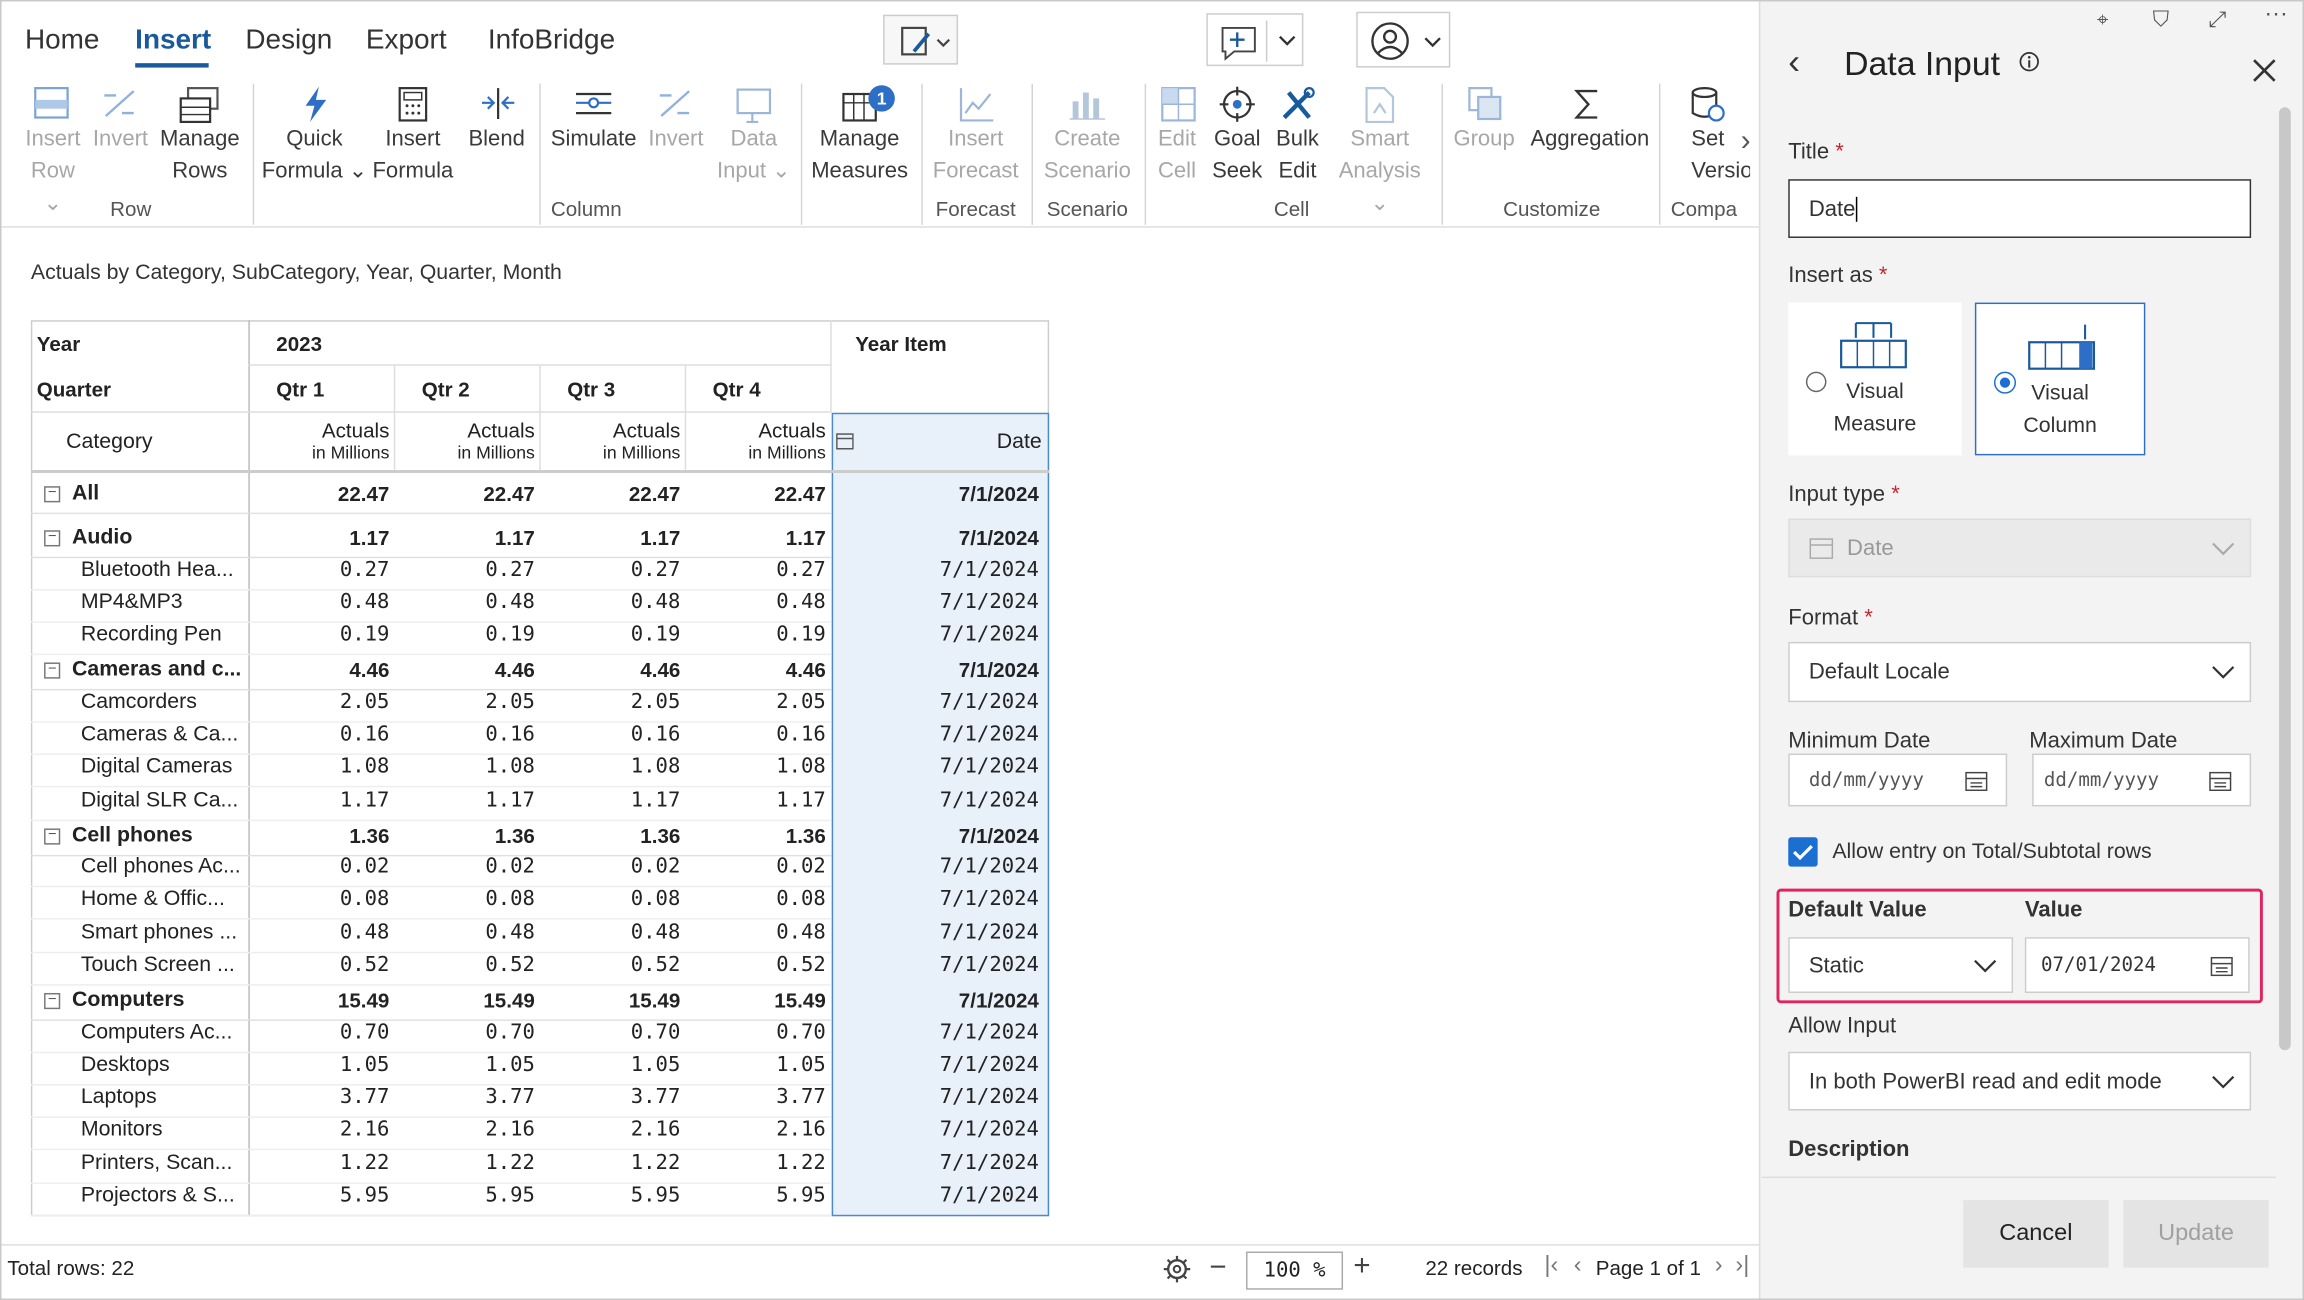 This screenshot has height=1300, width=2304. Describe the element at coordinates (1719, 1266) in the screenshot. I see `next-page-icon: ›` at that location.